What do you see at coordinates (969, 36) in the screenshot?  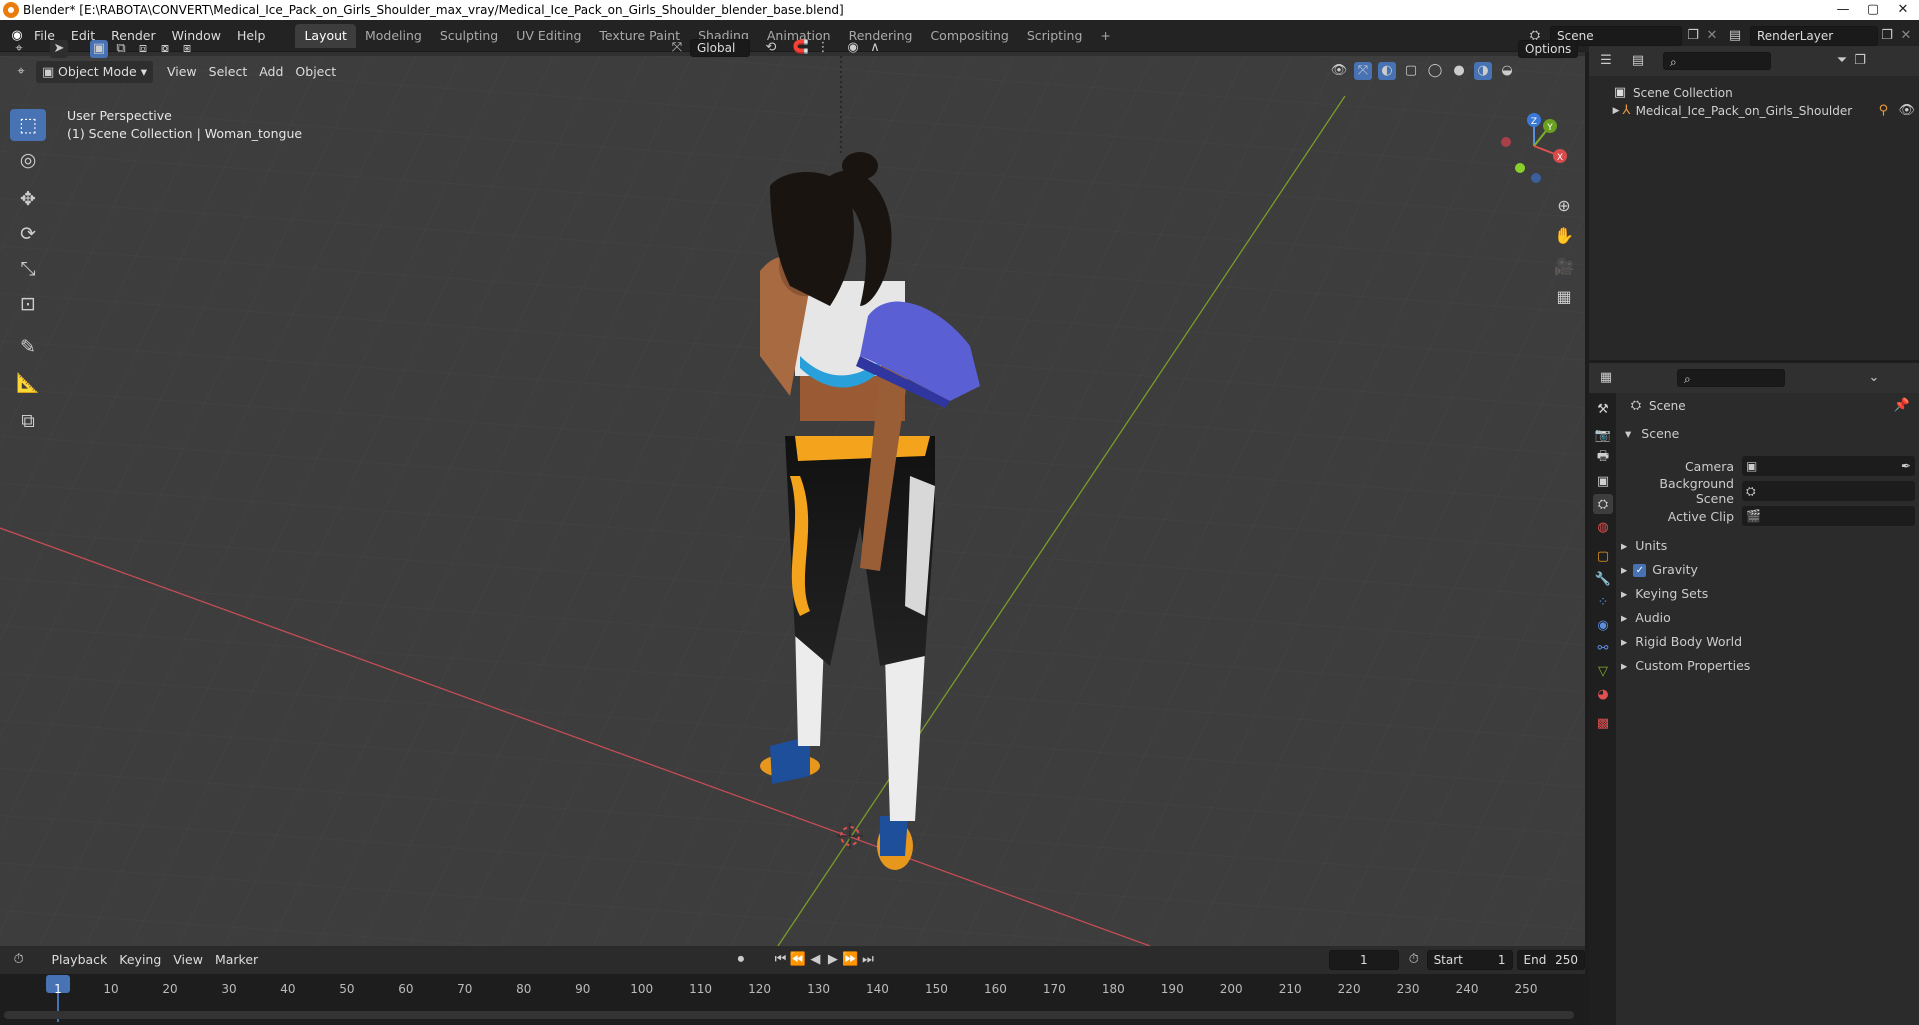 I see `tab-compositing: Compositing` at bounding box center [969, 36].